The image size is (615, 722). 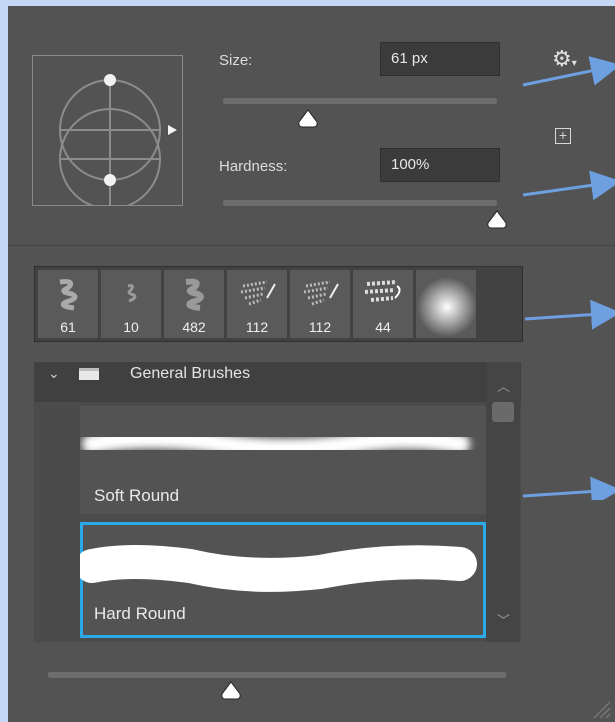 I want to click on recent-brush-size: 44, so click(x=383, y=327).